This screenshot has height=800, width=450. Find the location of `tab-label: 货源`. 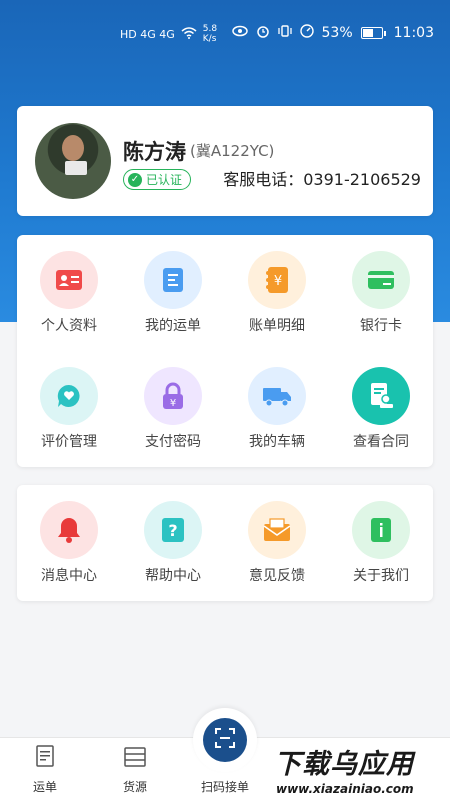

tab-label: 货源 is located at coordinates (134, 787).